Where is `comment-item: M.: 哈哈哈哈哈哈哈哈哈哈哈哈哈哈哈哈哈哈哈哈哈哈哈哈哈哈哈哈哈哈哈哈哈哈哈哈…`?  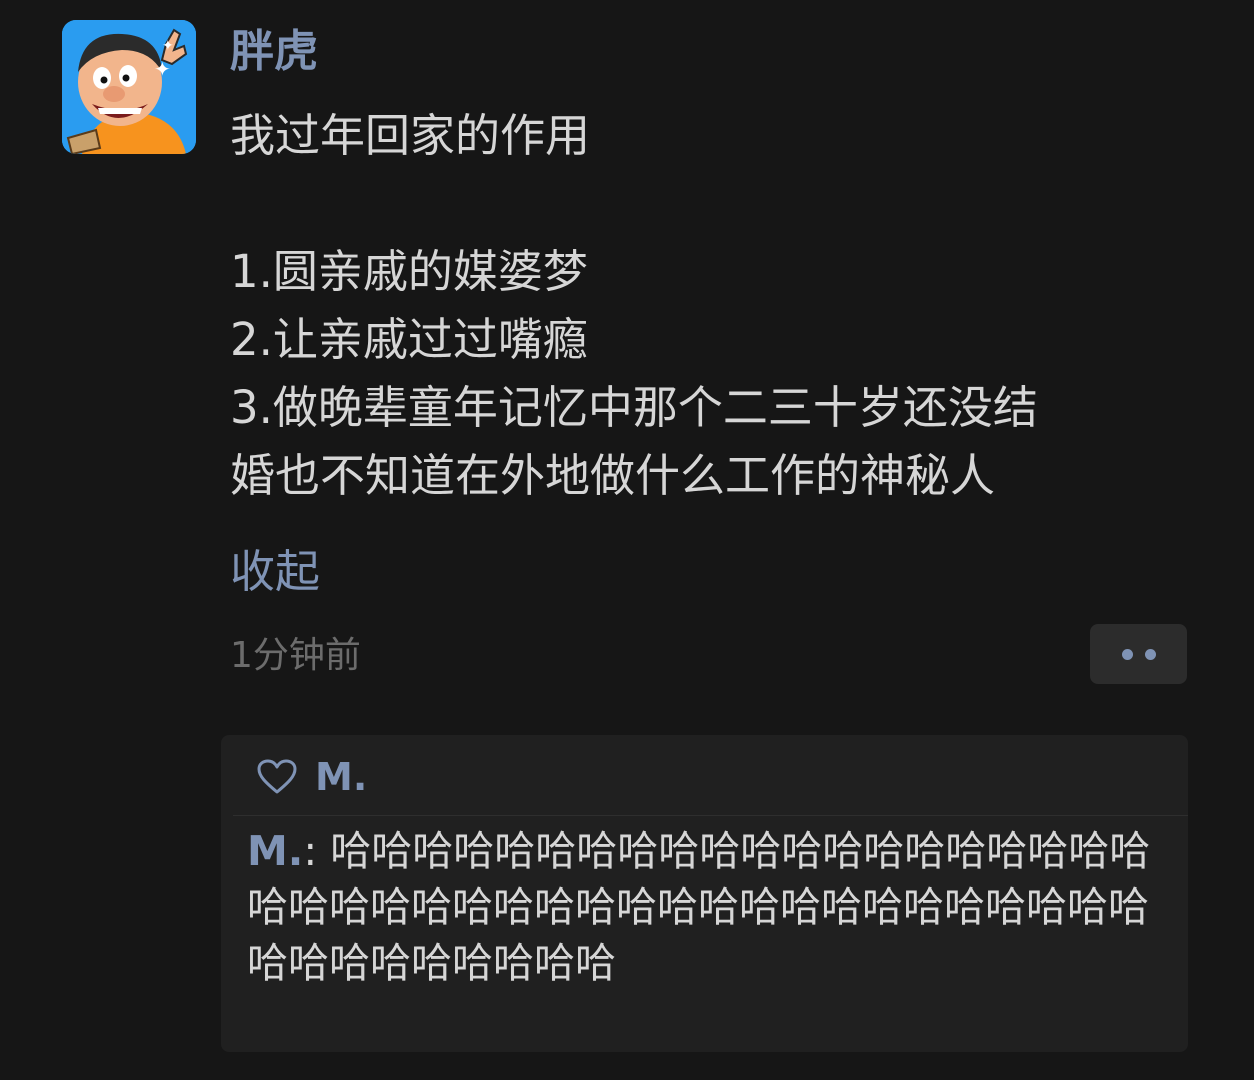 comment-item: M.: 哈哈哈哈哈哈哈哈哈哈哈哈哈哈哈哈哈哈哈哈哈哈哈哈哈哈哈哈哈哈哈哈哈哈哈哈… is located at coordinates (712, 907).